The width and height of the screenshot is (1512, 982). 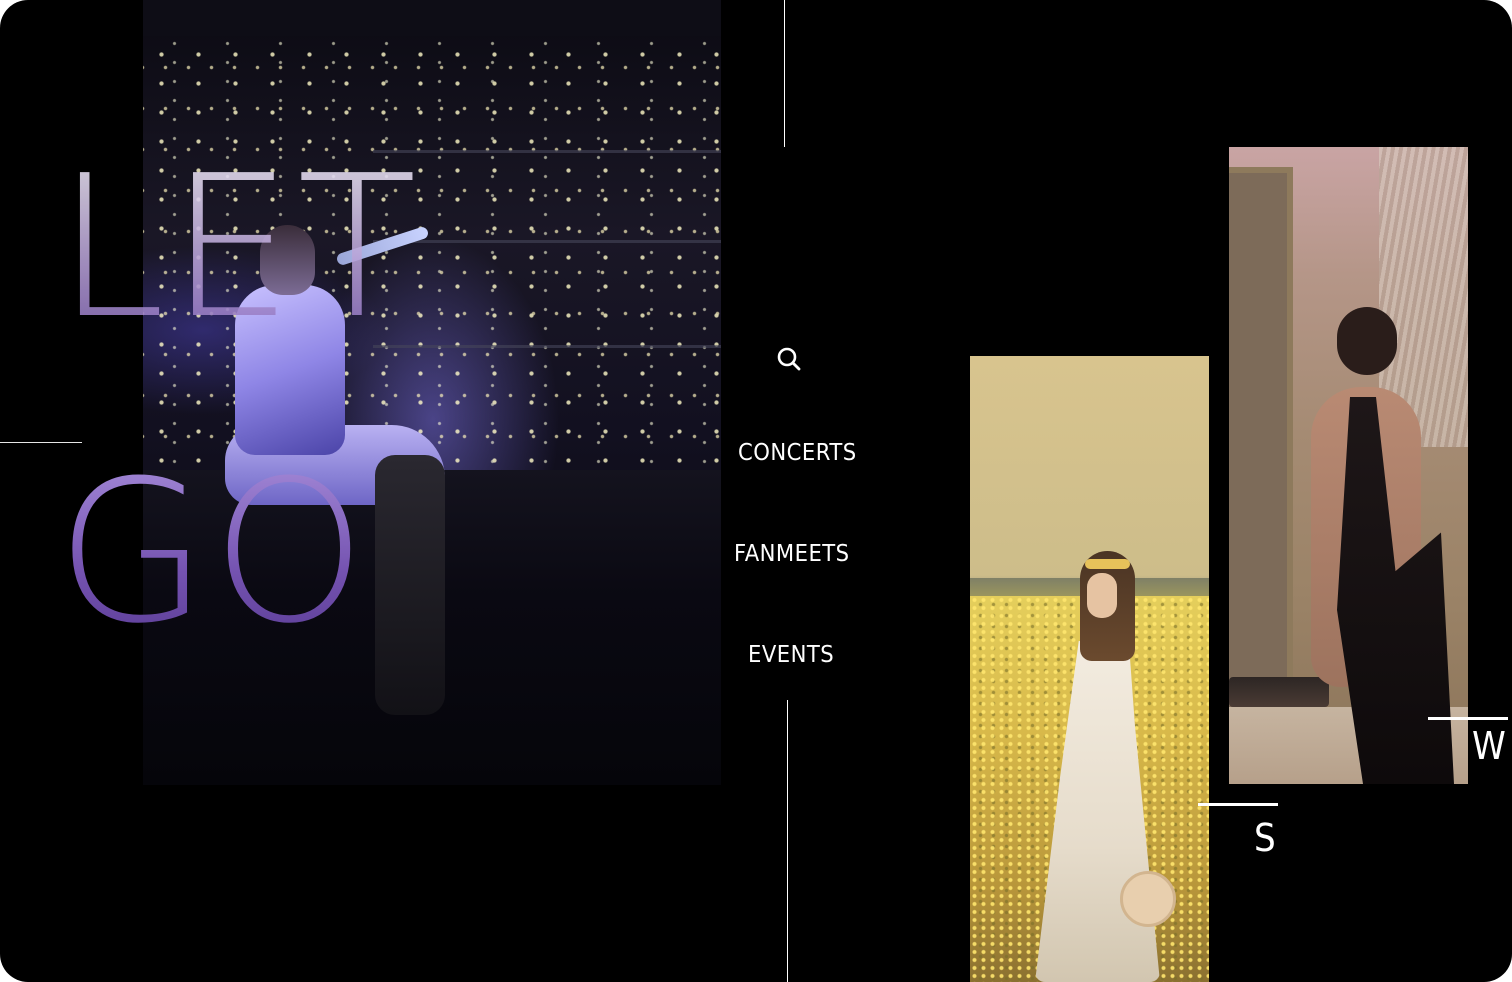 What do you see at coordinates (791, 655) in the screenshot?
I see `nav-link-events: EVENTS` at bounding box center [791, 655].